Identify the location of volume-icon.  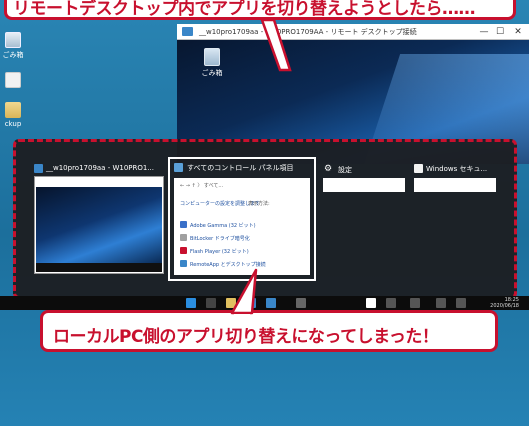
(461, 303).